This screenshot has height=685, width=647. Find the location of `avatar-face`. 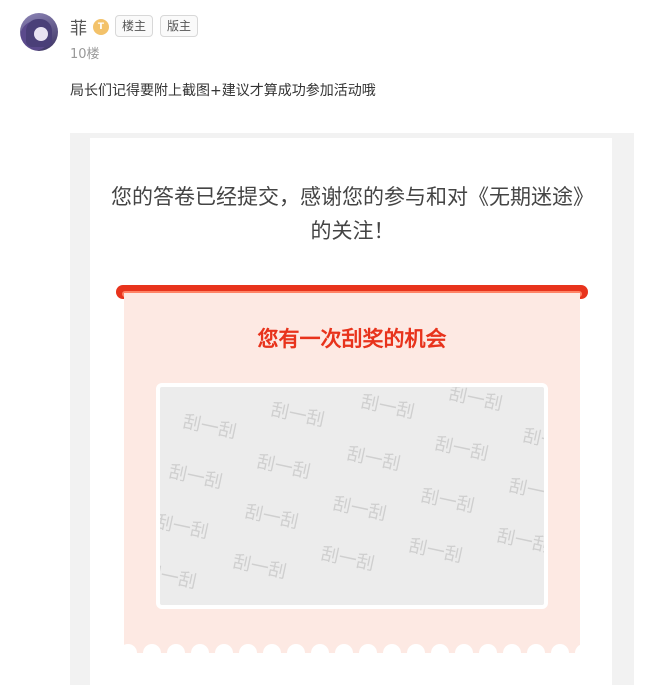

avatar-face is located at coordinates (41, 34).